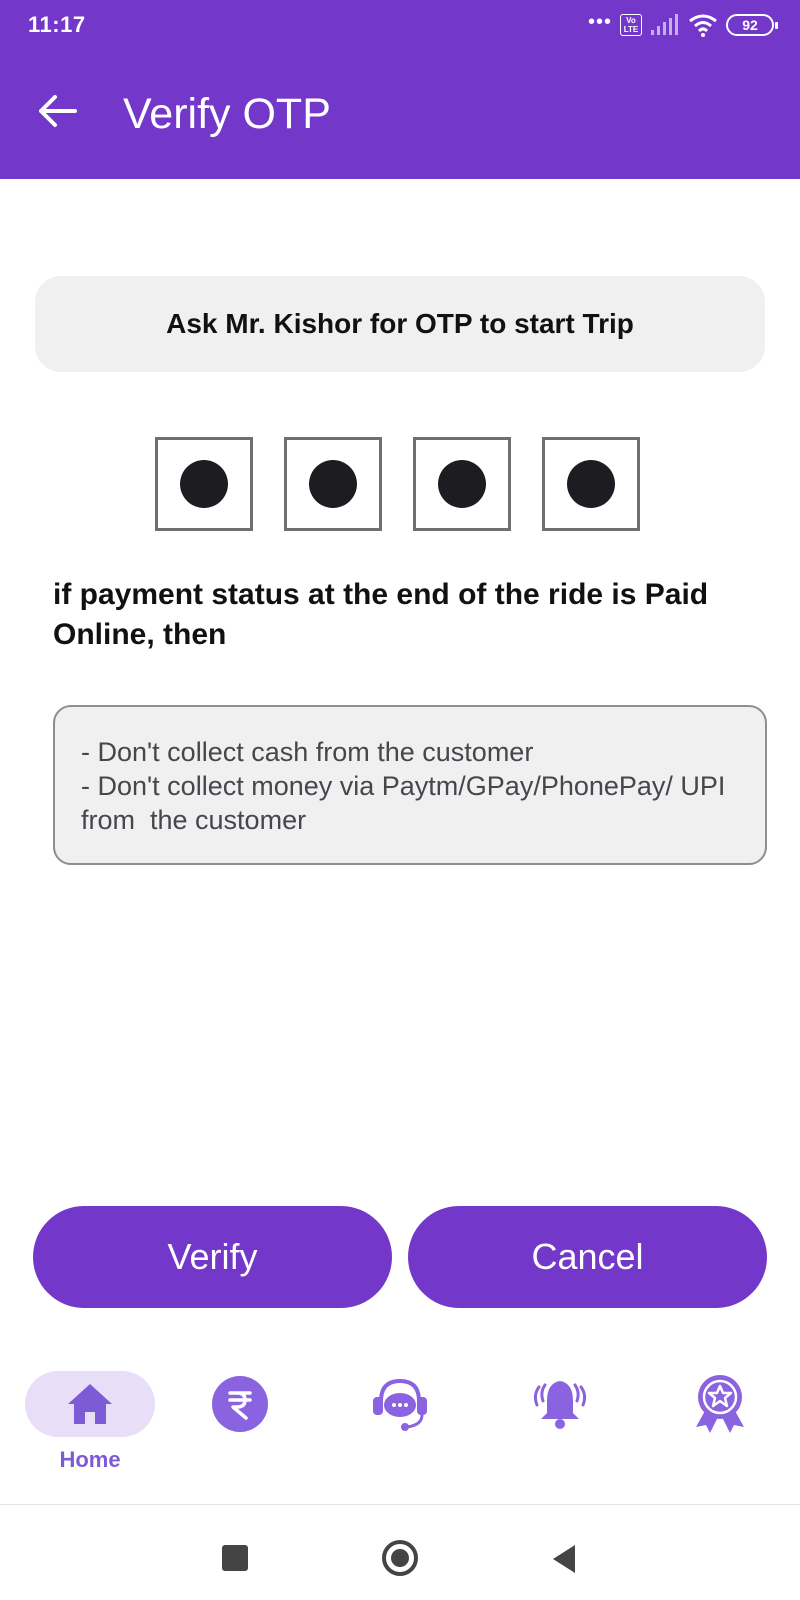 This screenshot has width=800, height=1600. I want to click on rupee-icon, so click(240, 1404).